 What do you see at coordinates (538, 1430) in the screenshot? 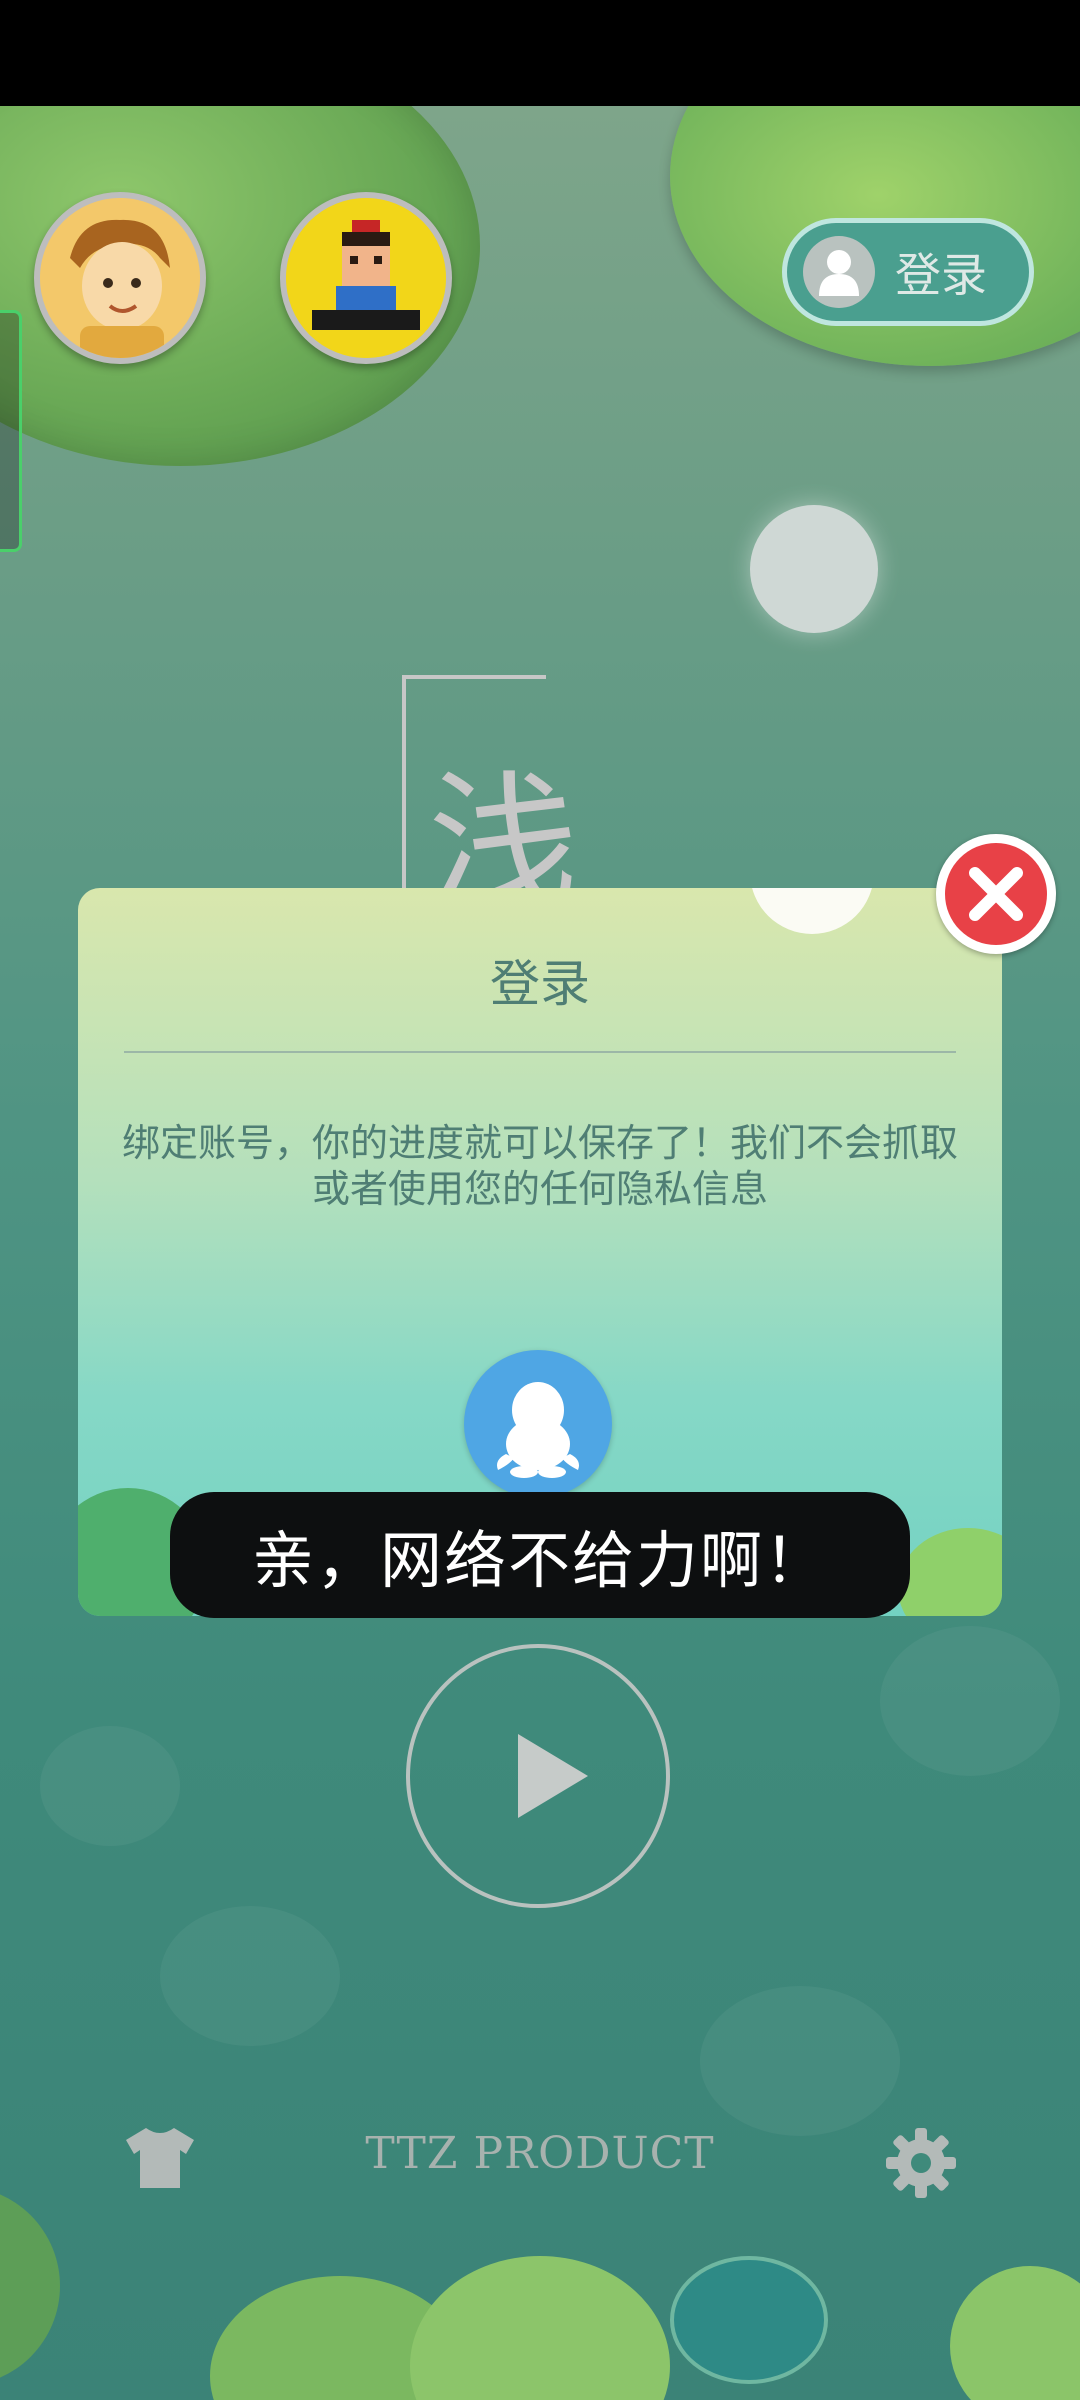
I see `qq-penguin-icon` at bounding box center [538, 1430].